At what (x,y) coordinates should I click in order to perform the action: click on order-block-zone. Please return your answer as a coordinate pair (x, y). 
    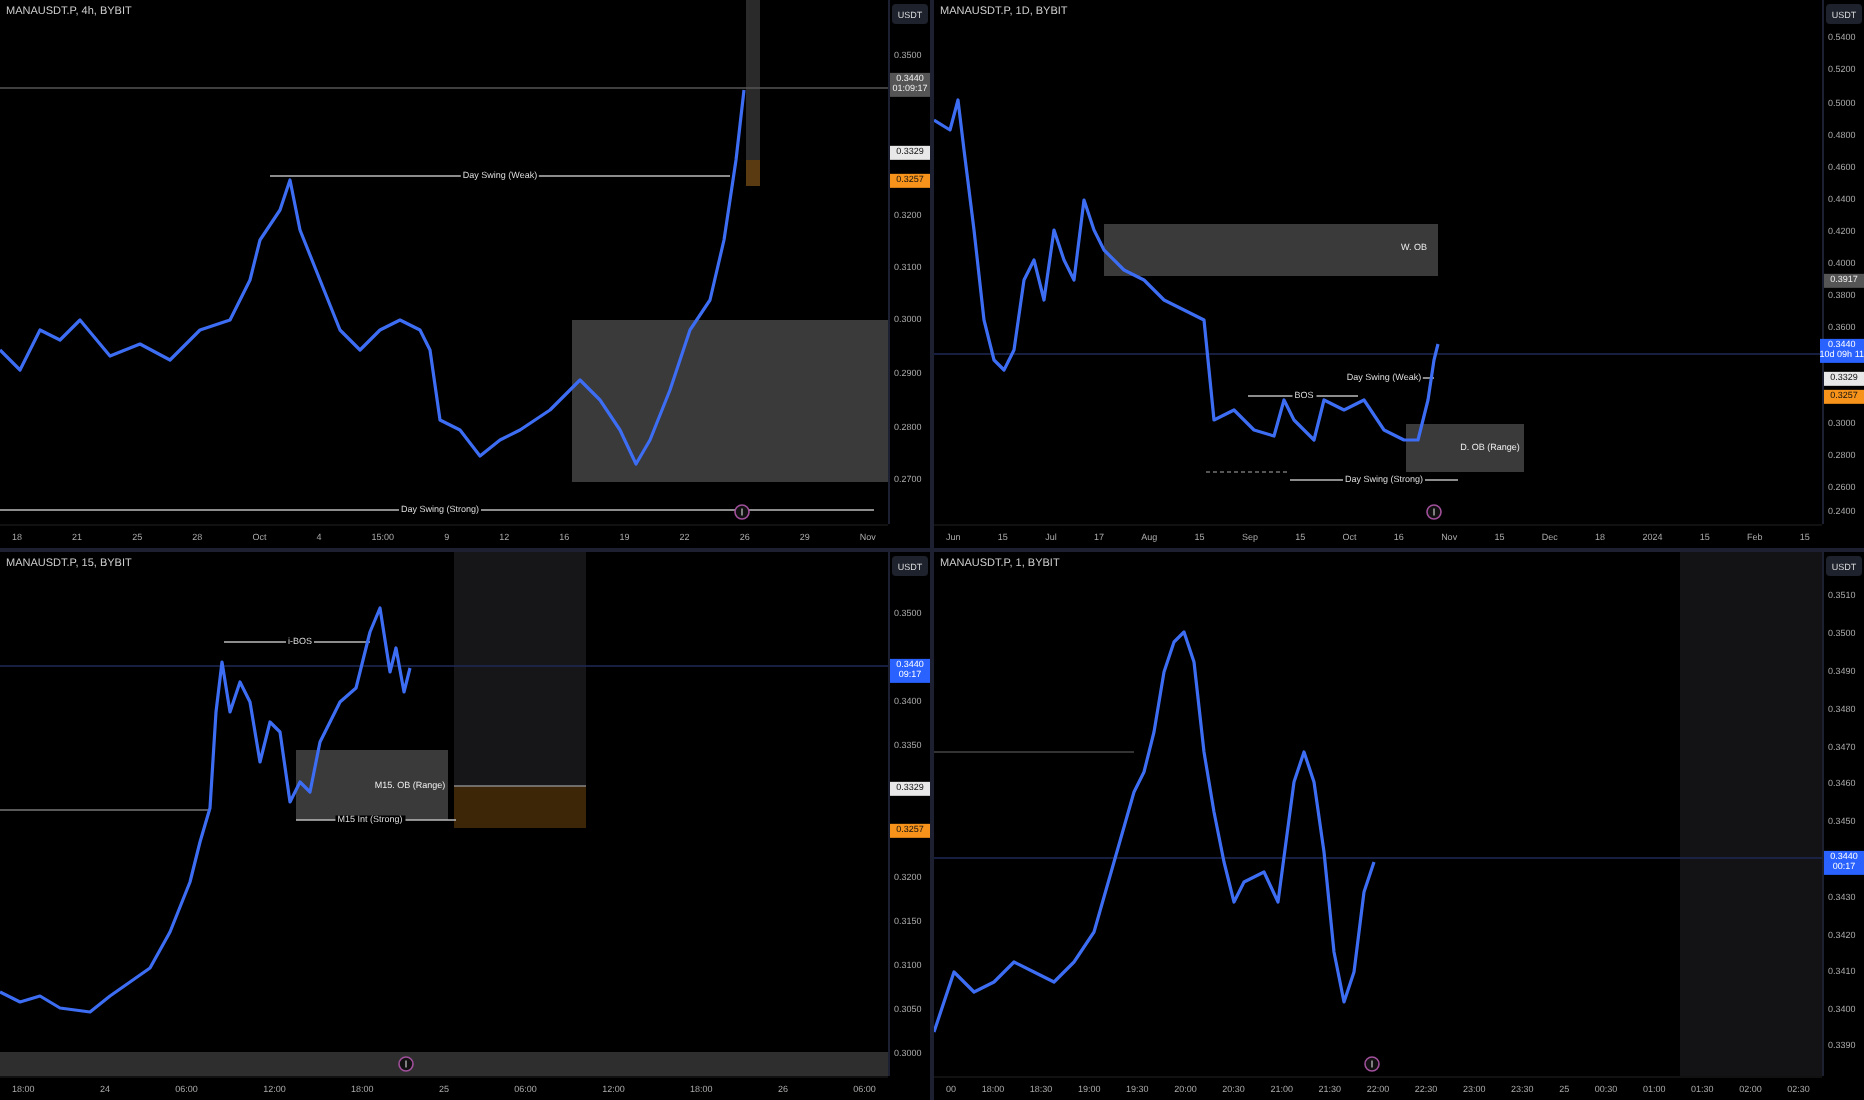
    Looking at the image, I should click on (1465, 448).